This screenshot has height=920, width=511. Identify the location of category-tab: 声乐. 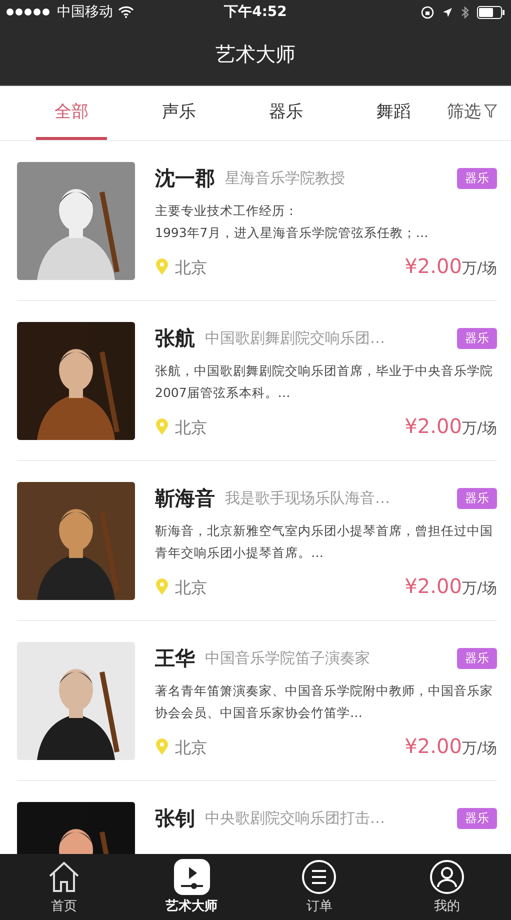
(178, 113).